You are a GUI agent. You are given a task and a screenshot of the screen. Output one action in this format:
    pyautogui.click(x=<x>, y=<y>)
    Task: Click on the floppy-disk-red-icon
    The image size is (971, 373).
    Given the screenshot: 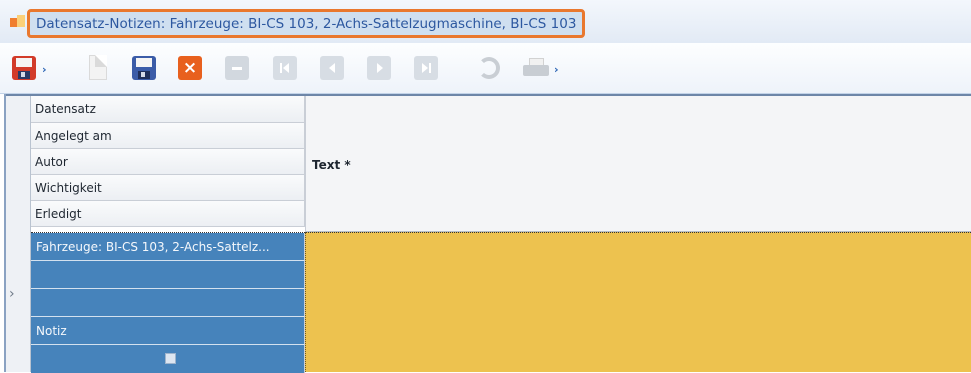 What is the action you would take?
    pyautogui.click(x=24, y=68)
    